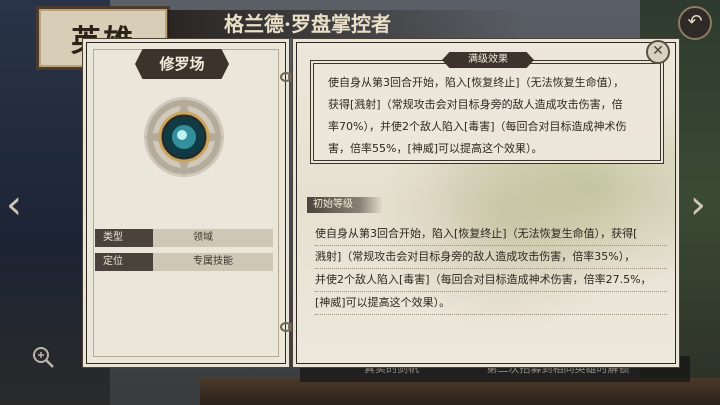  I want to click on text-line: 率70%），并使2个敌人陷入[毒害]（每回合对目标造成神术伤, so click(477, 126).